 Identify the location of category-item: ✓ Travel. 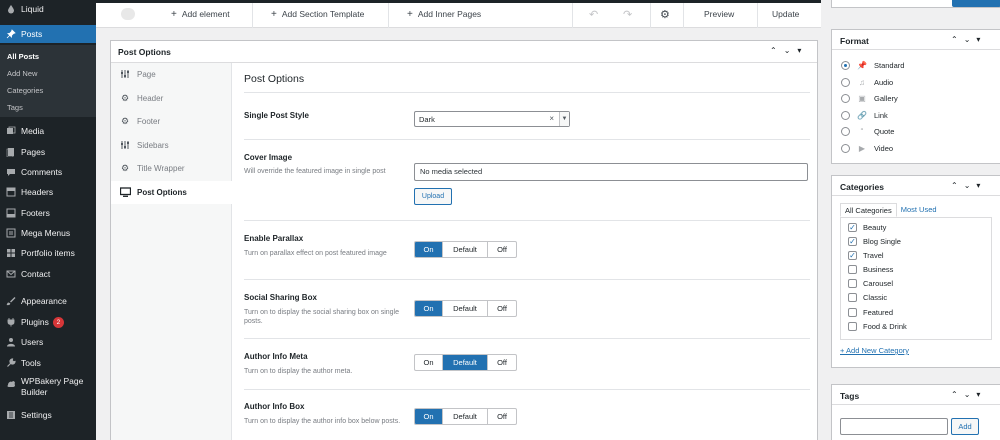
(866, 255).